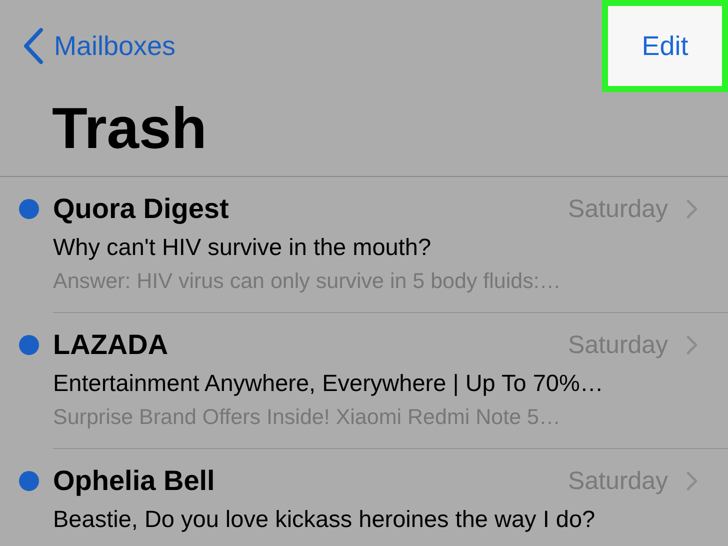 The image size is (728, 546). Describe the element at coordinates (33, 46) in the screenshot. I see `back-chevron-icon` at that location.